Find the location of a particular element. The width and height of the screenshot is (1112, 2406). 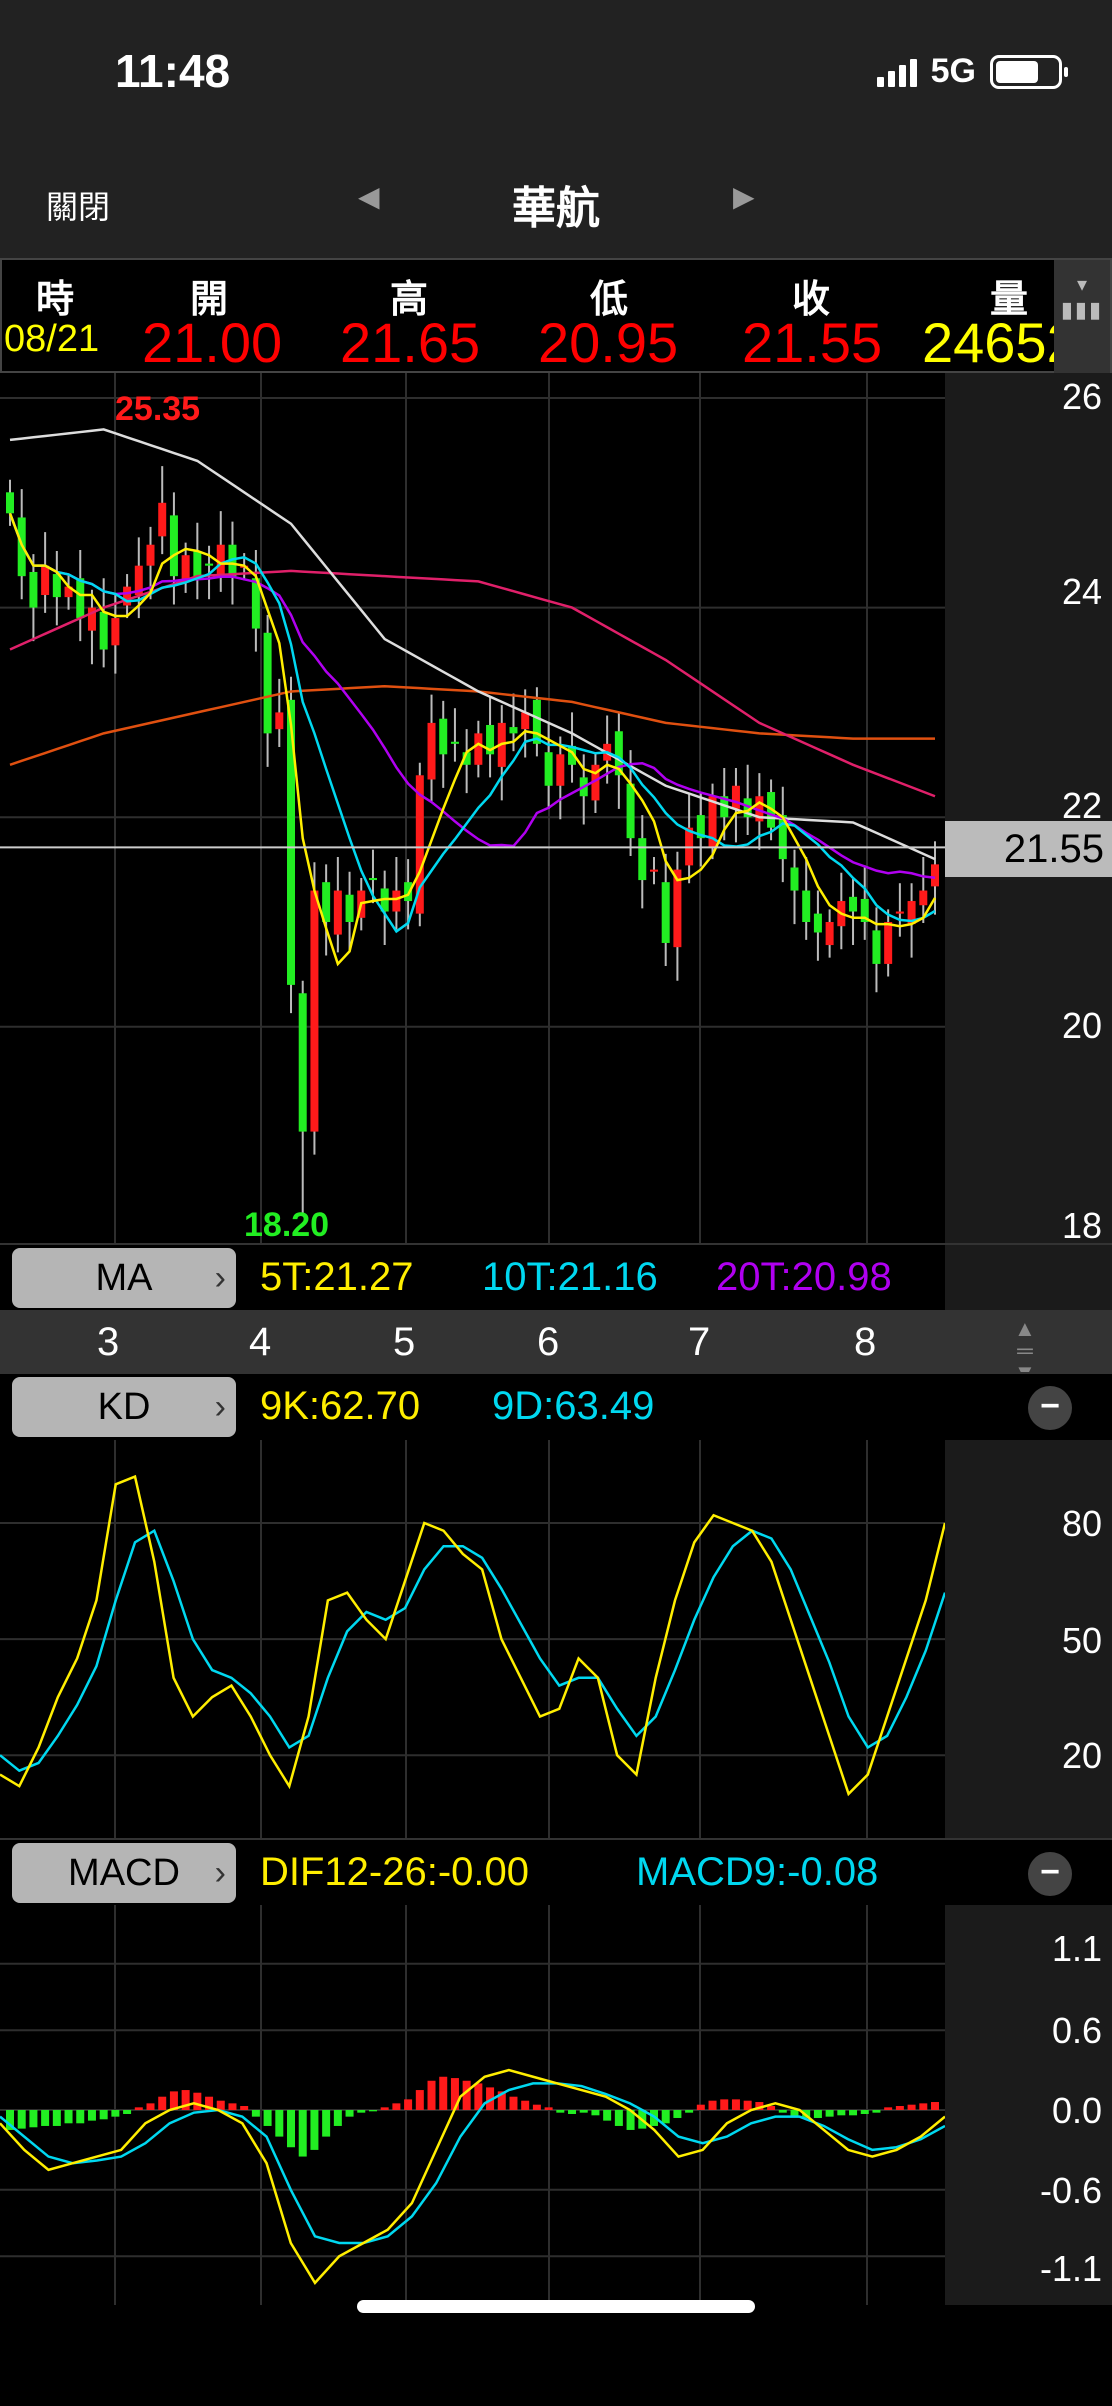

k-value: 9K:62.70 is located at coordinates (340, 1406).